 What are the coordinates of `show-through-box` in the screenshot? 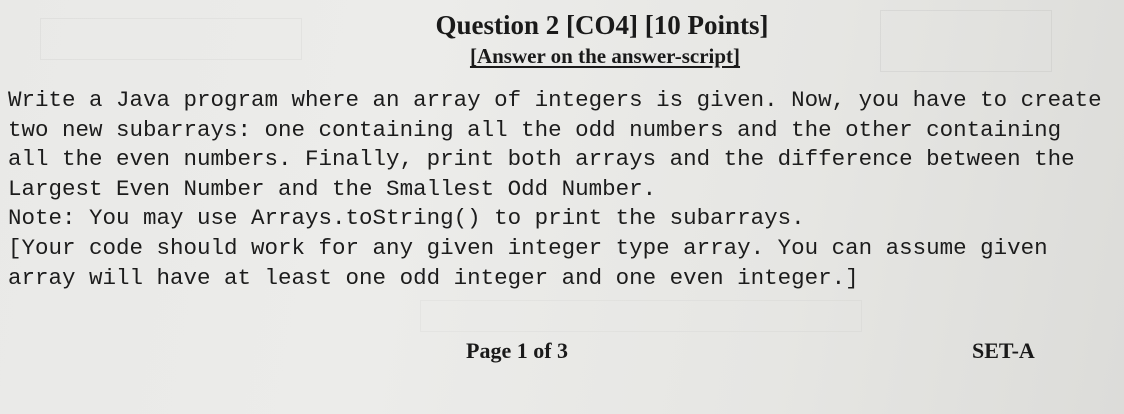 It's located at (641, 316).